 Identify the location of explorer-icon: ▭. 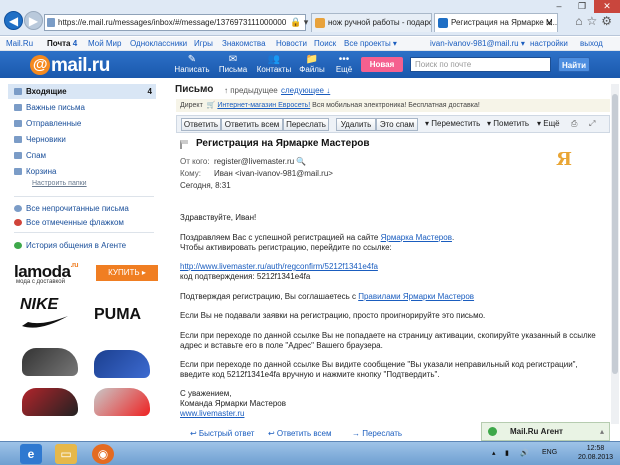
(66, 454).